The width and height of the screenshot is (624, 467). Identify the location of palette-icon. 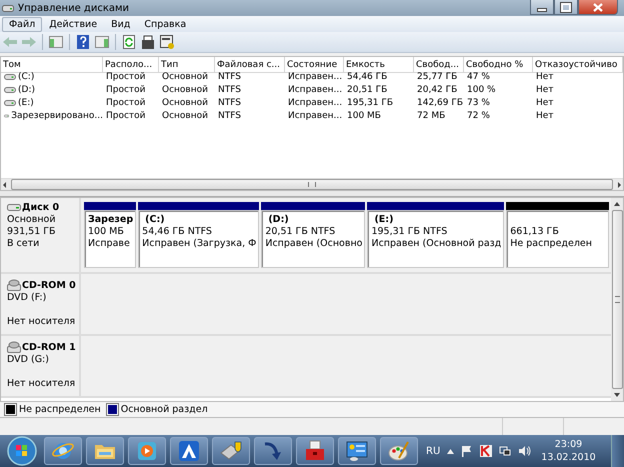
(399, 451).